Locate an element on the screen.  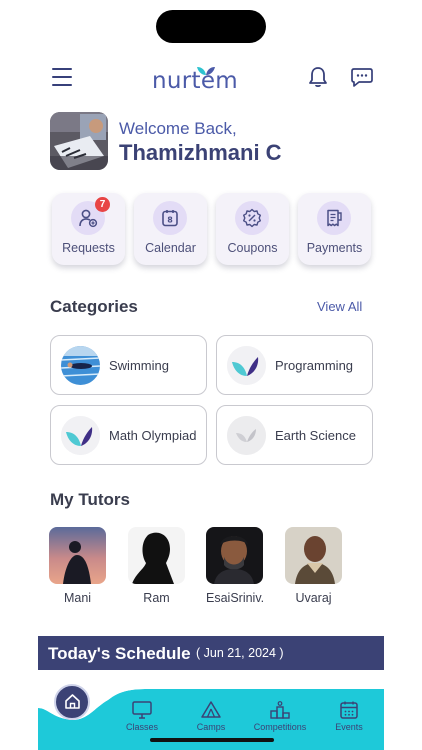
avatar is located at coordinates (79, 141).